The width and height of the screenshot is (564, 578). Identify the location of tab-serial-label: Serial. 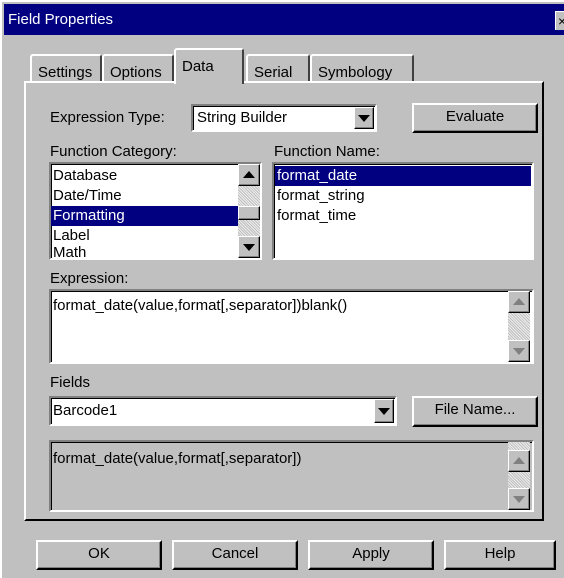
(273, 72).